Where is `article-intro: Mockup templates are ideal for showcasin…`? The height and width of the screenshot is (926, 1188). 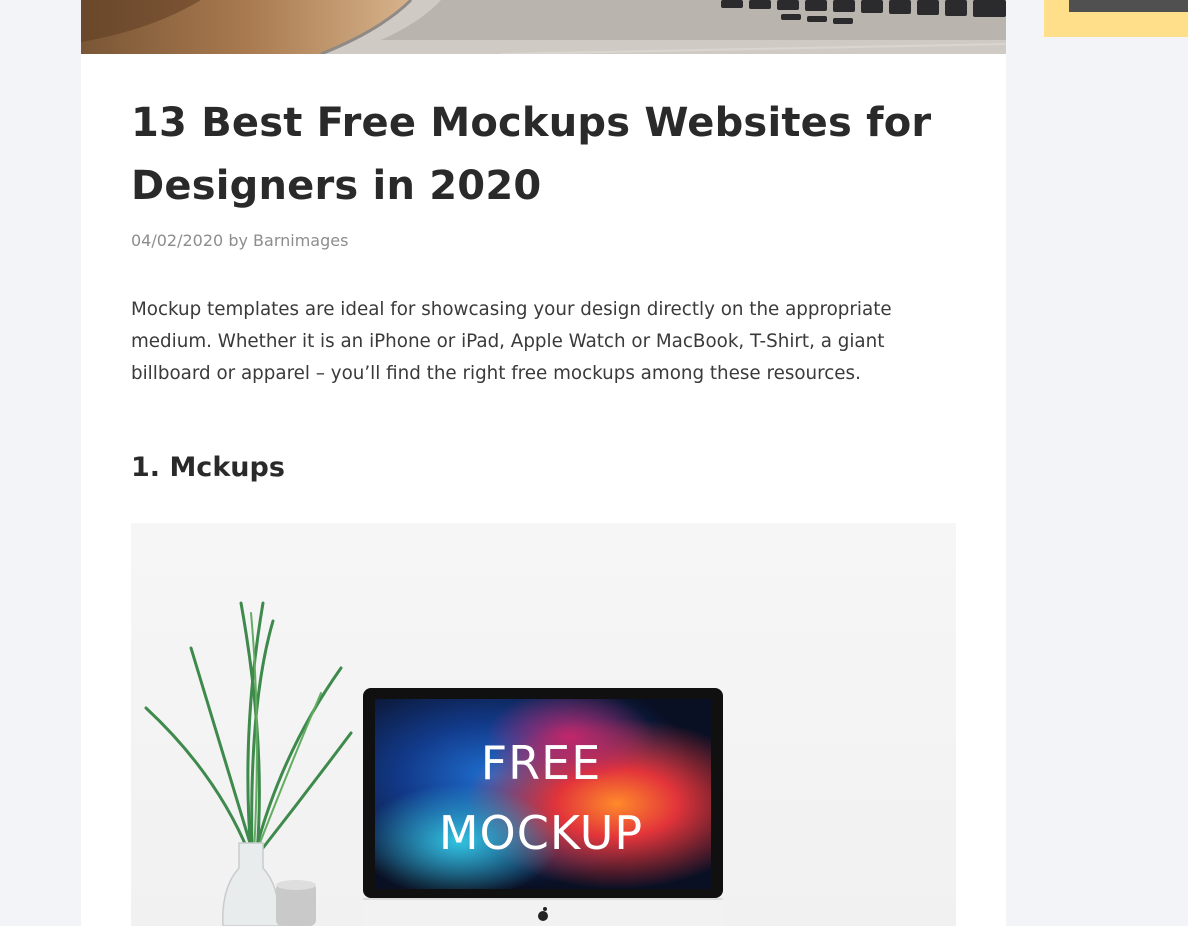
article-intro: Mockup templates are ideal for showcasin… is located at coordinates (511, 341).